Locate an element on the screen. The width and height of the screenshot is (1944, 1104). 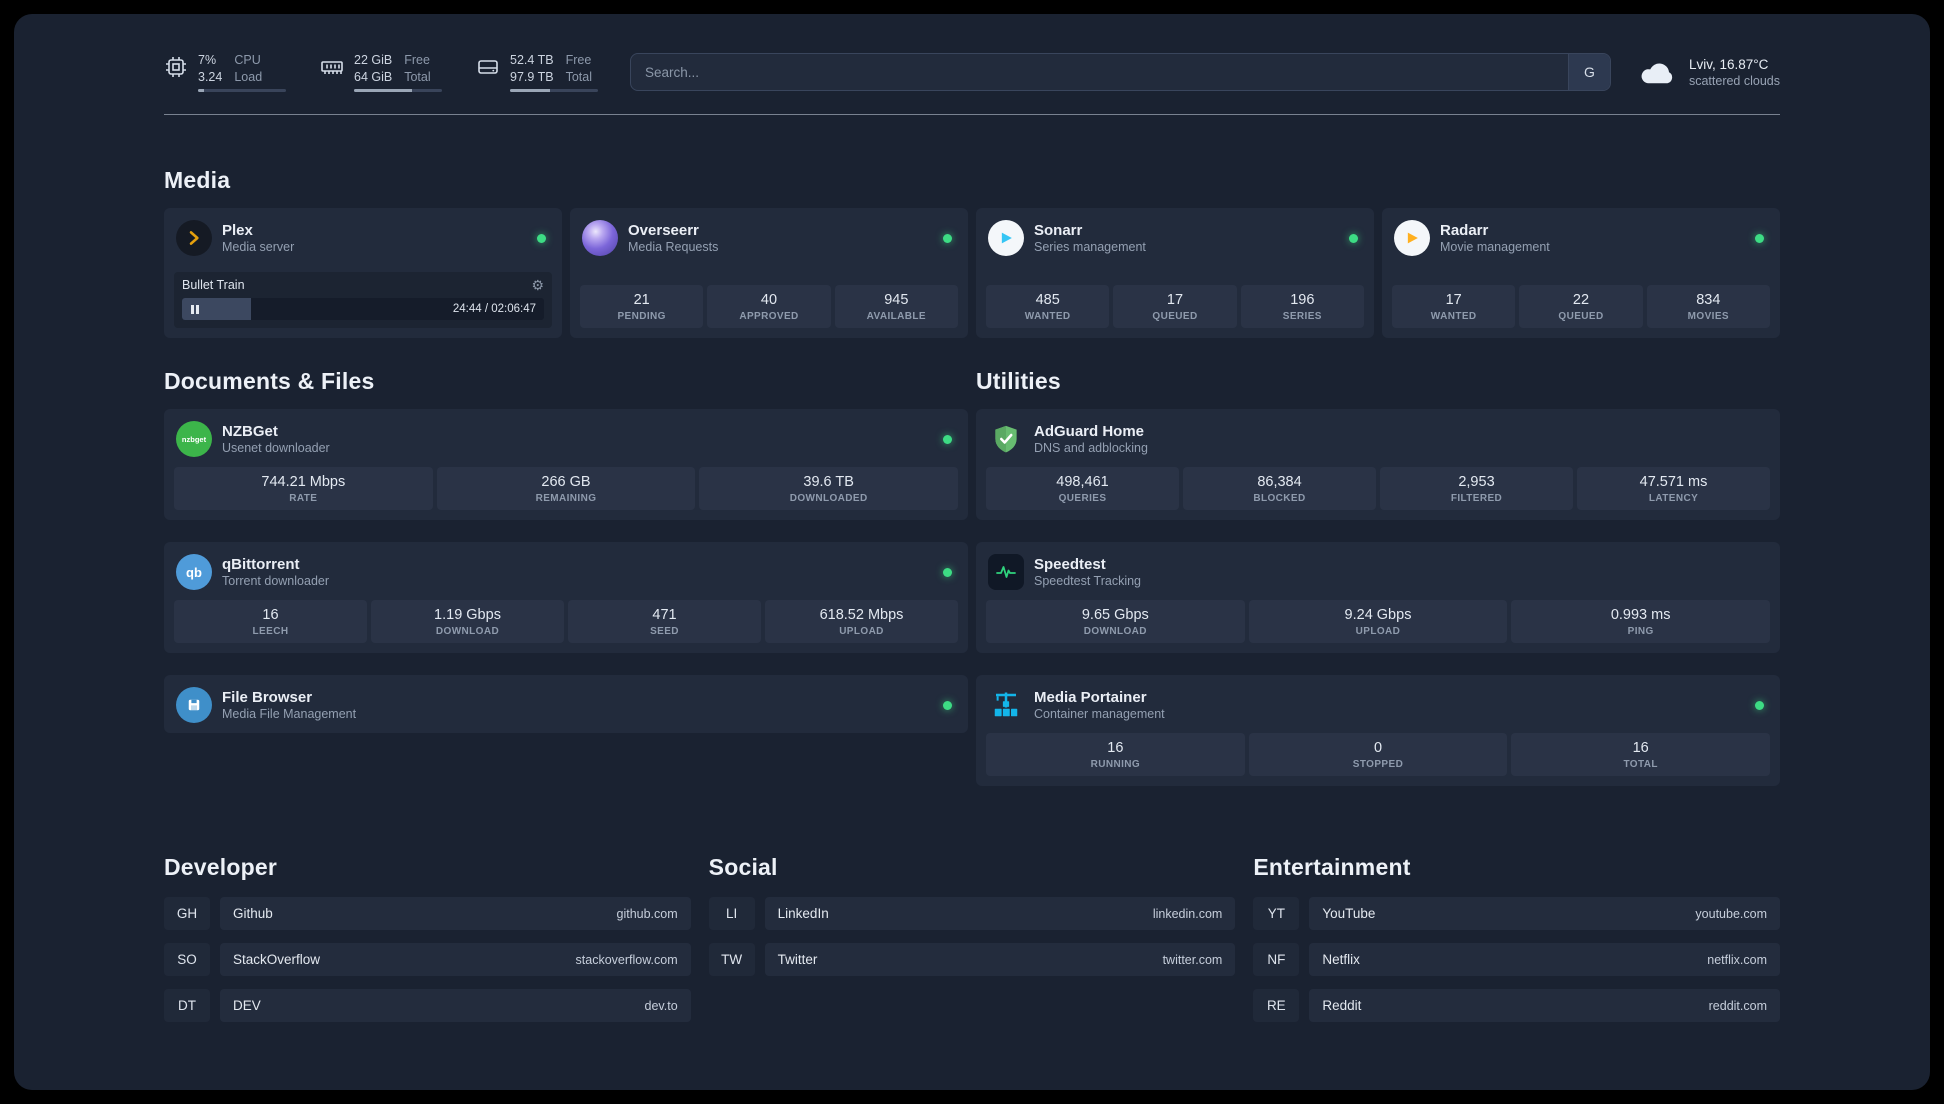
cpu-usage-value: 7% is located at coordinates (207, 60).